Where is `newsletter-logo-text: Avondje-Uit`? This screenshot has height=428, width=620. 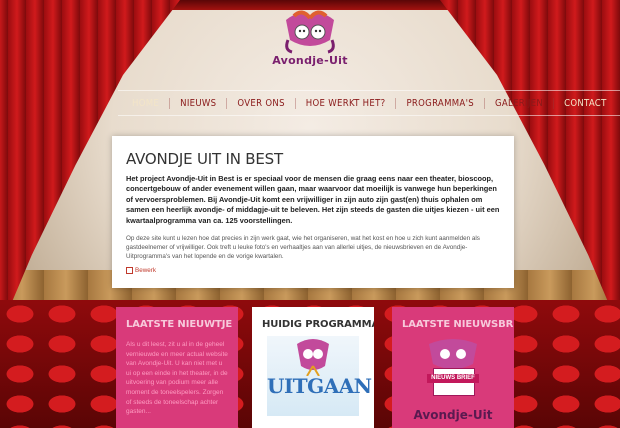
newsletter-logo-text: Avondje-Uit is located at coordinates (453, 415).